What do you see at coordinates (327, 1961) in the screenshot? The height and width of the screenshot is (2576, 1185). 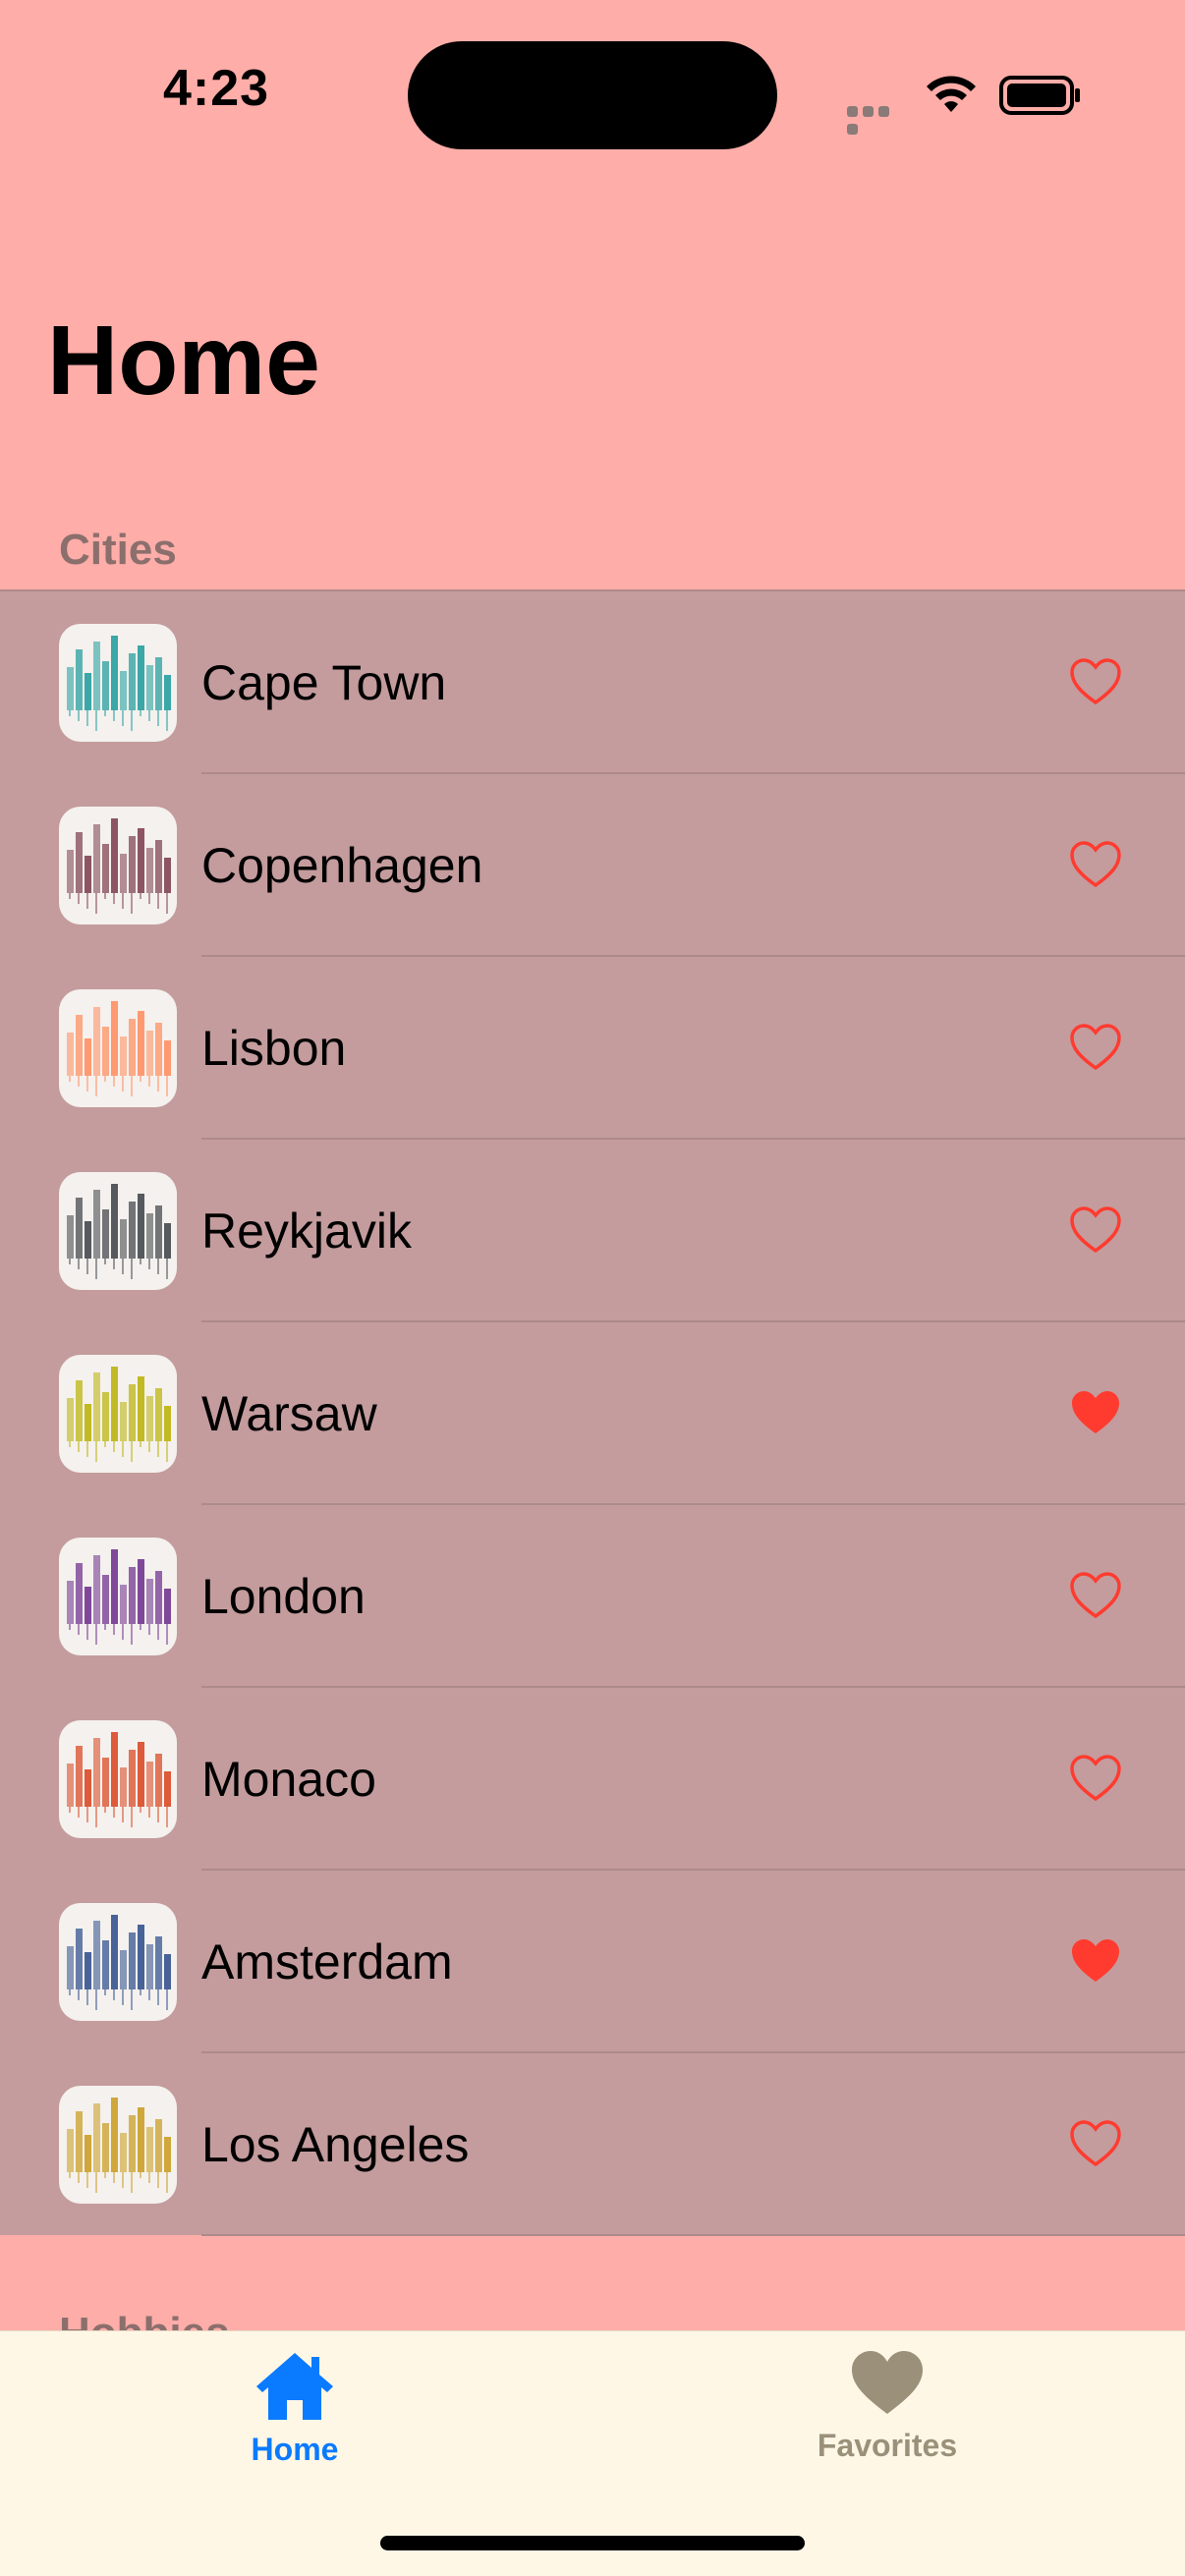 I see `city-name: Amsterdam` at bounding box center [327, 1961].